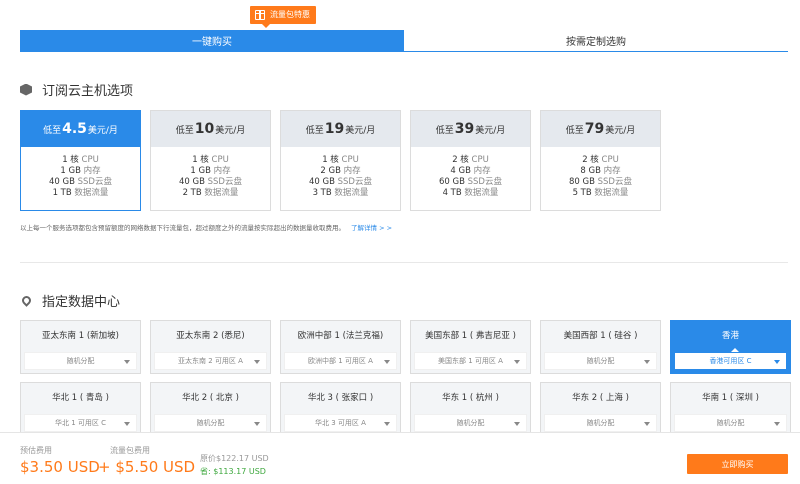  Describe the element at coordinates (80, 409) in the screenshot. I see `region-card-7: 华北 1 ( 青岛 ) 华北 1 可用区 C` at that location.